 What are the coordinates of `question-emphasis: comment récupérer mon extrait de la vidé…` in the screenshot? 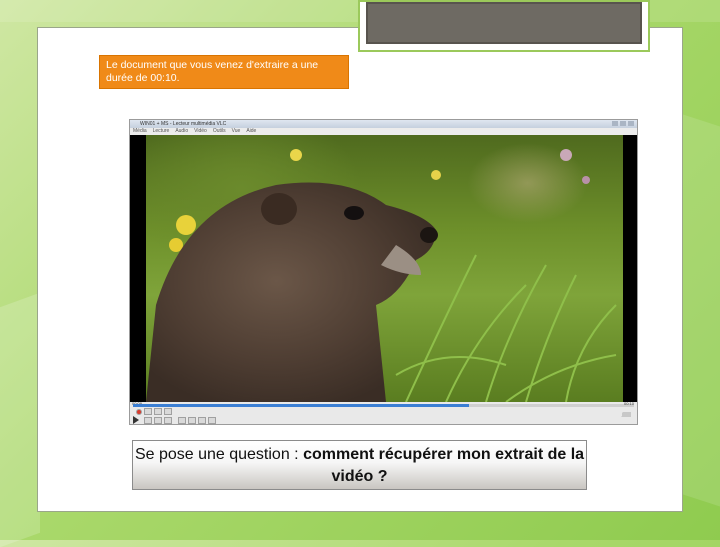 It's located at (444, 465).